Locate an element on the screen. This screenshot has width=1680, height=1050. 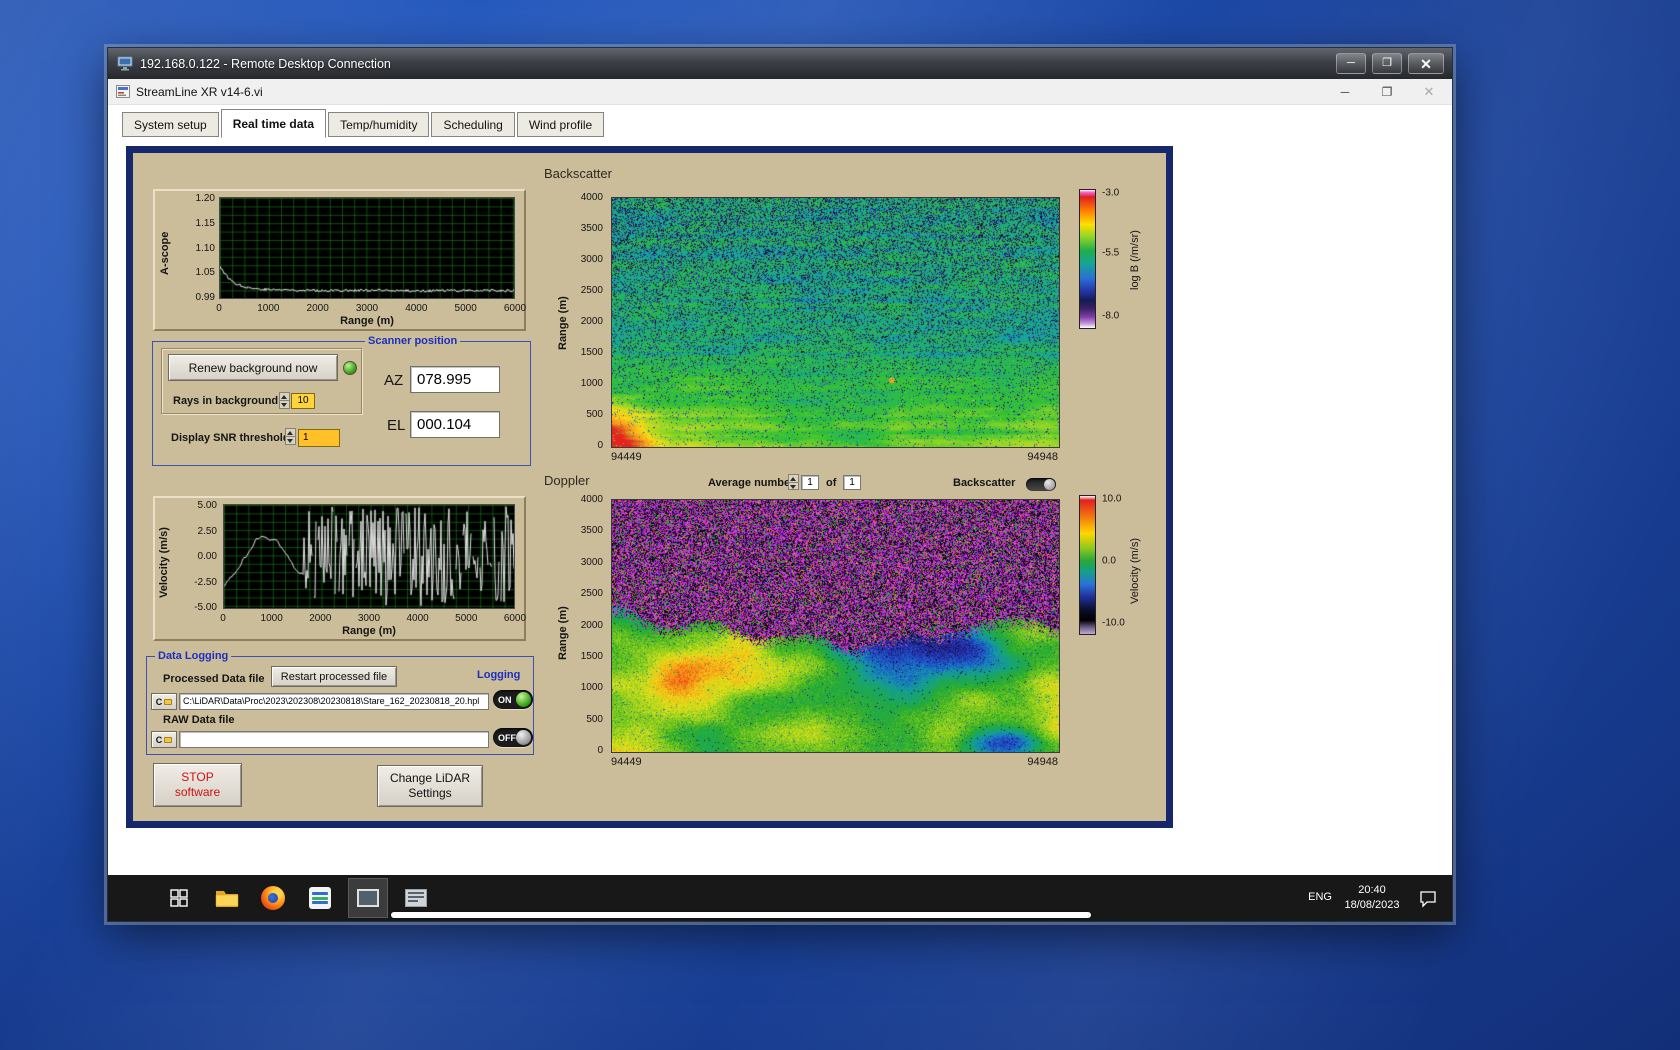
scan-app-icon is located at coordinates (416, 898).